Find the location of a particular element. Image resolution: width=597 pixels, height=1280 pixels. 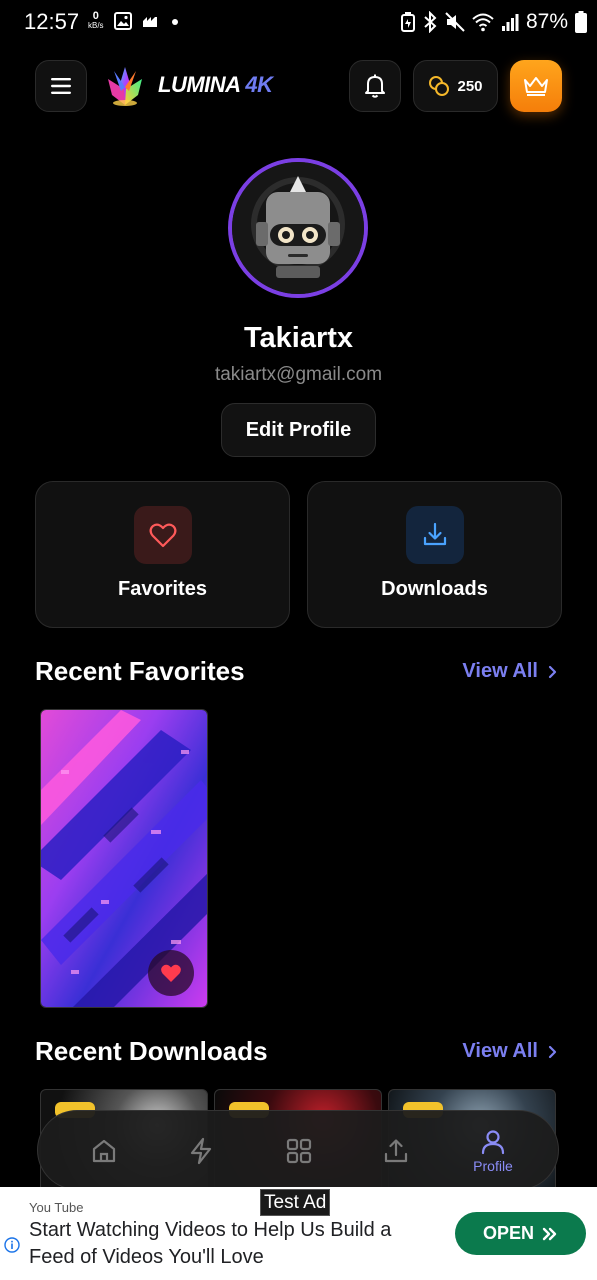

status-icons: 87% is located at coordinates (493, 22).